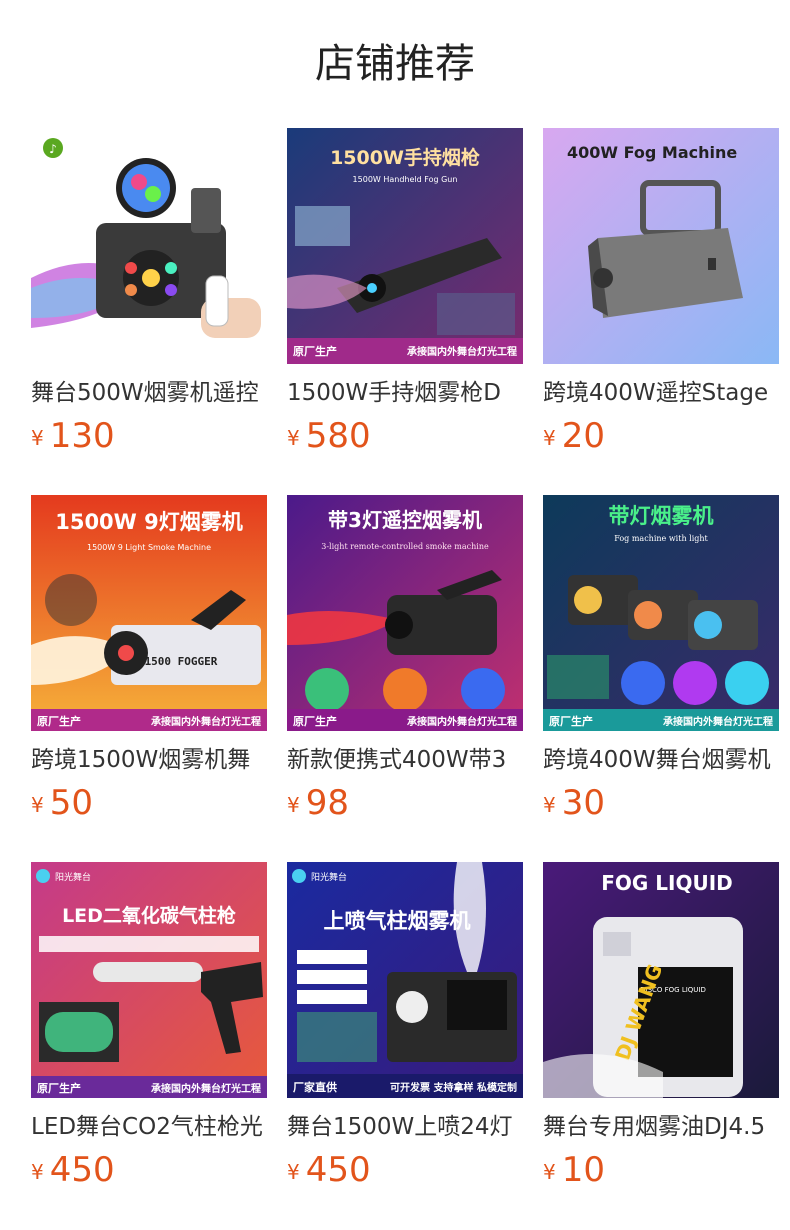  I want to click on image-headline: LED二氧化碳气柱枪, so click(149, 915).